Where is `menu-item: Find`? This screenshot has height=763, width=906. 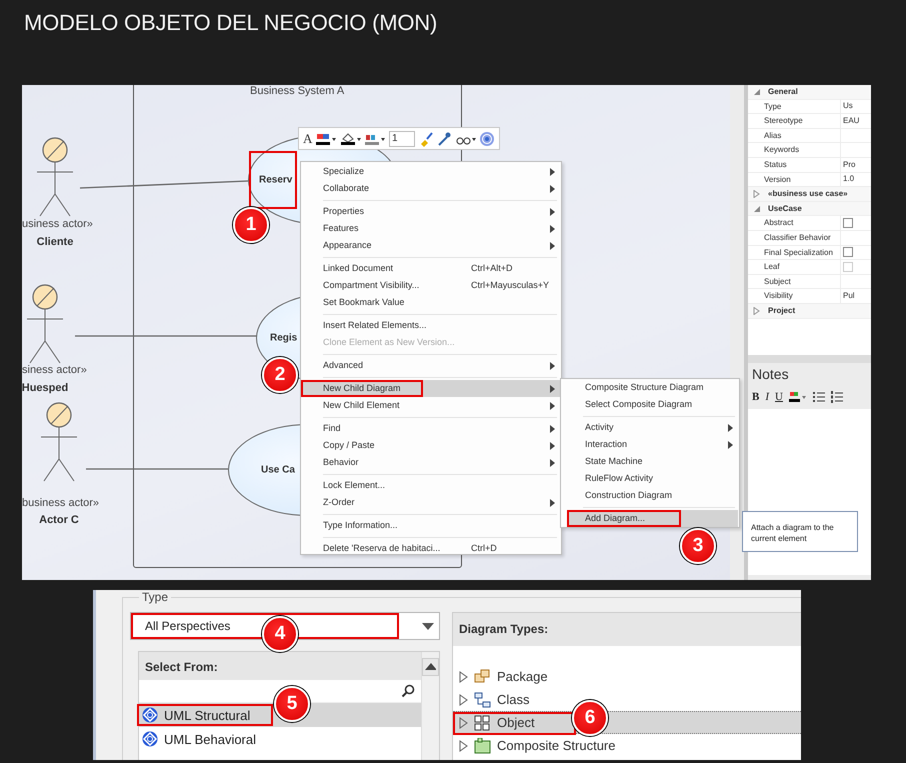 menu-item: Find is located at coordinates (431, 428).